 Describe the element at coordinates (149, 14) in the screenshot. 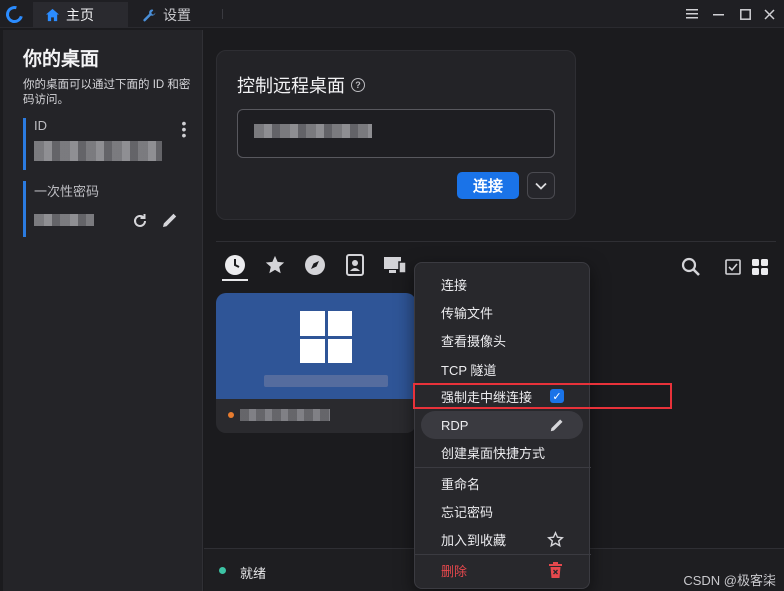

I see `wrench-icon` at that location.